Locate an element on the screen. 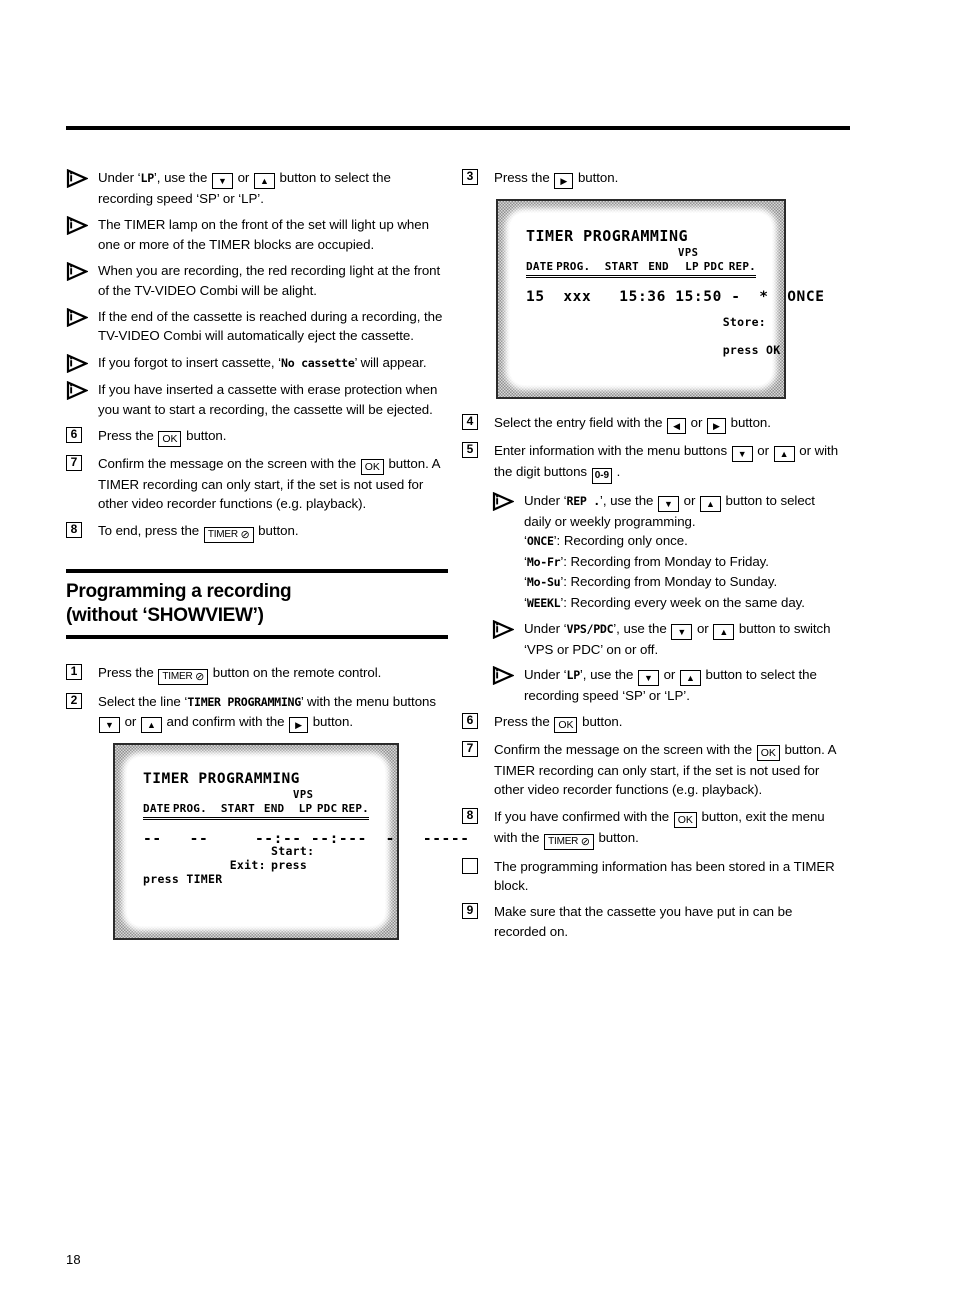  step-item: 6 Press the OK button. is located at coordinates (653, 722).